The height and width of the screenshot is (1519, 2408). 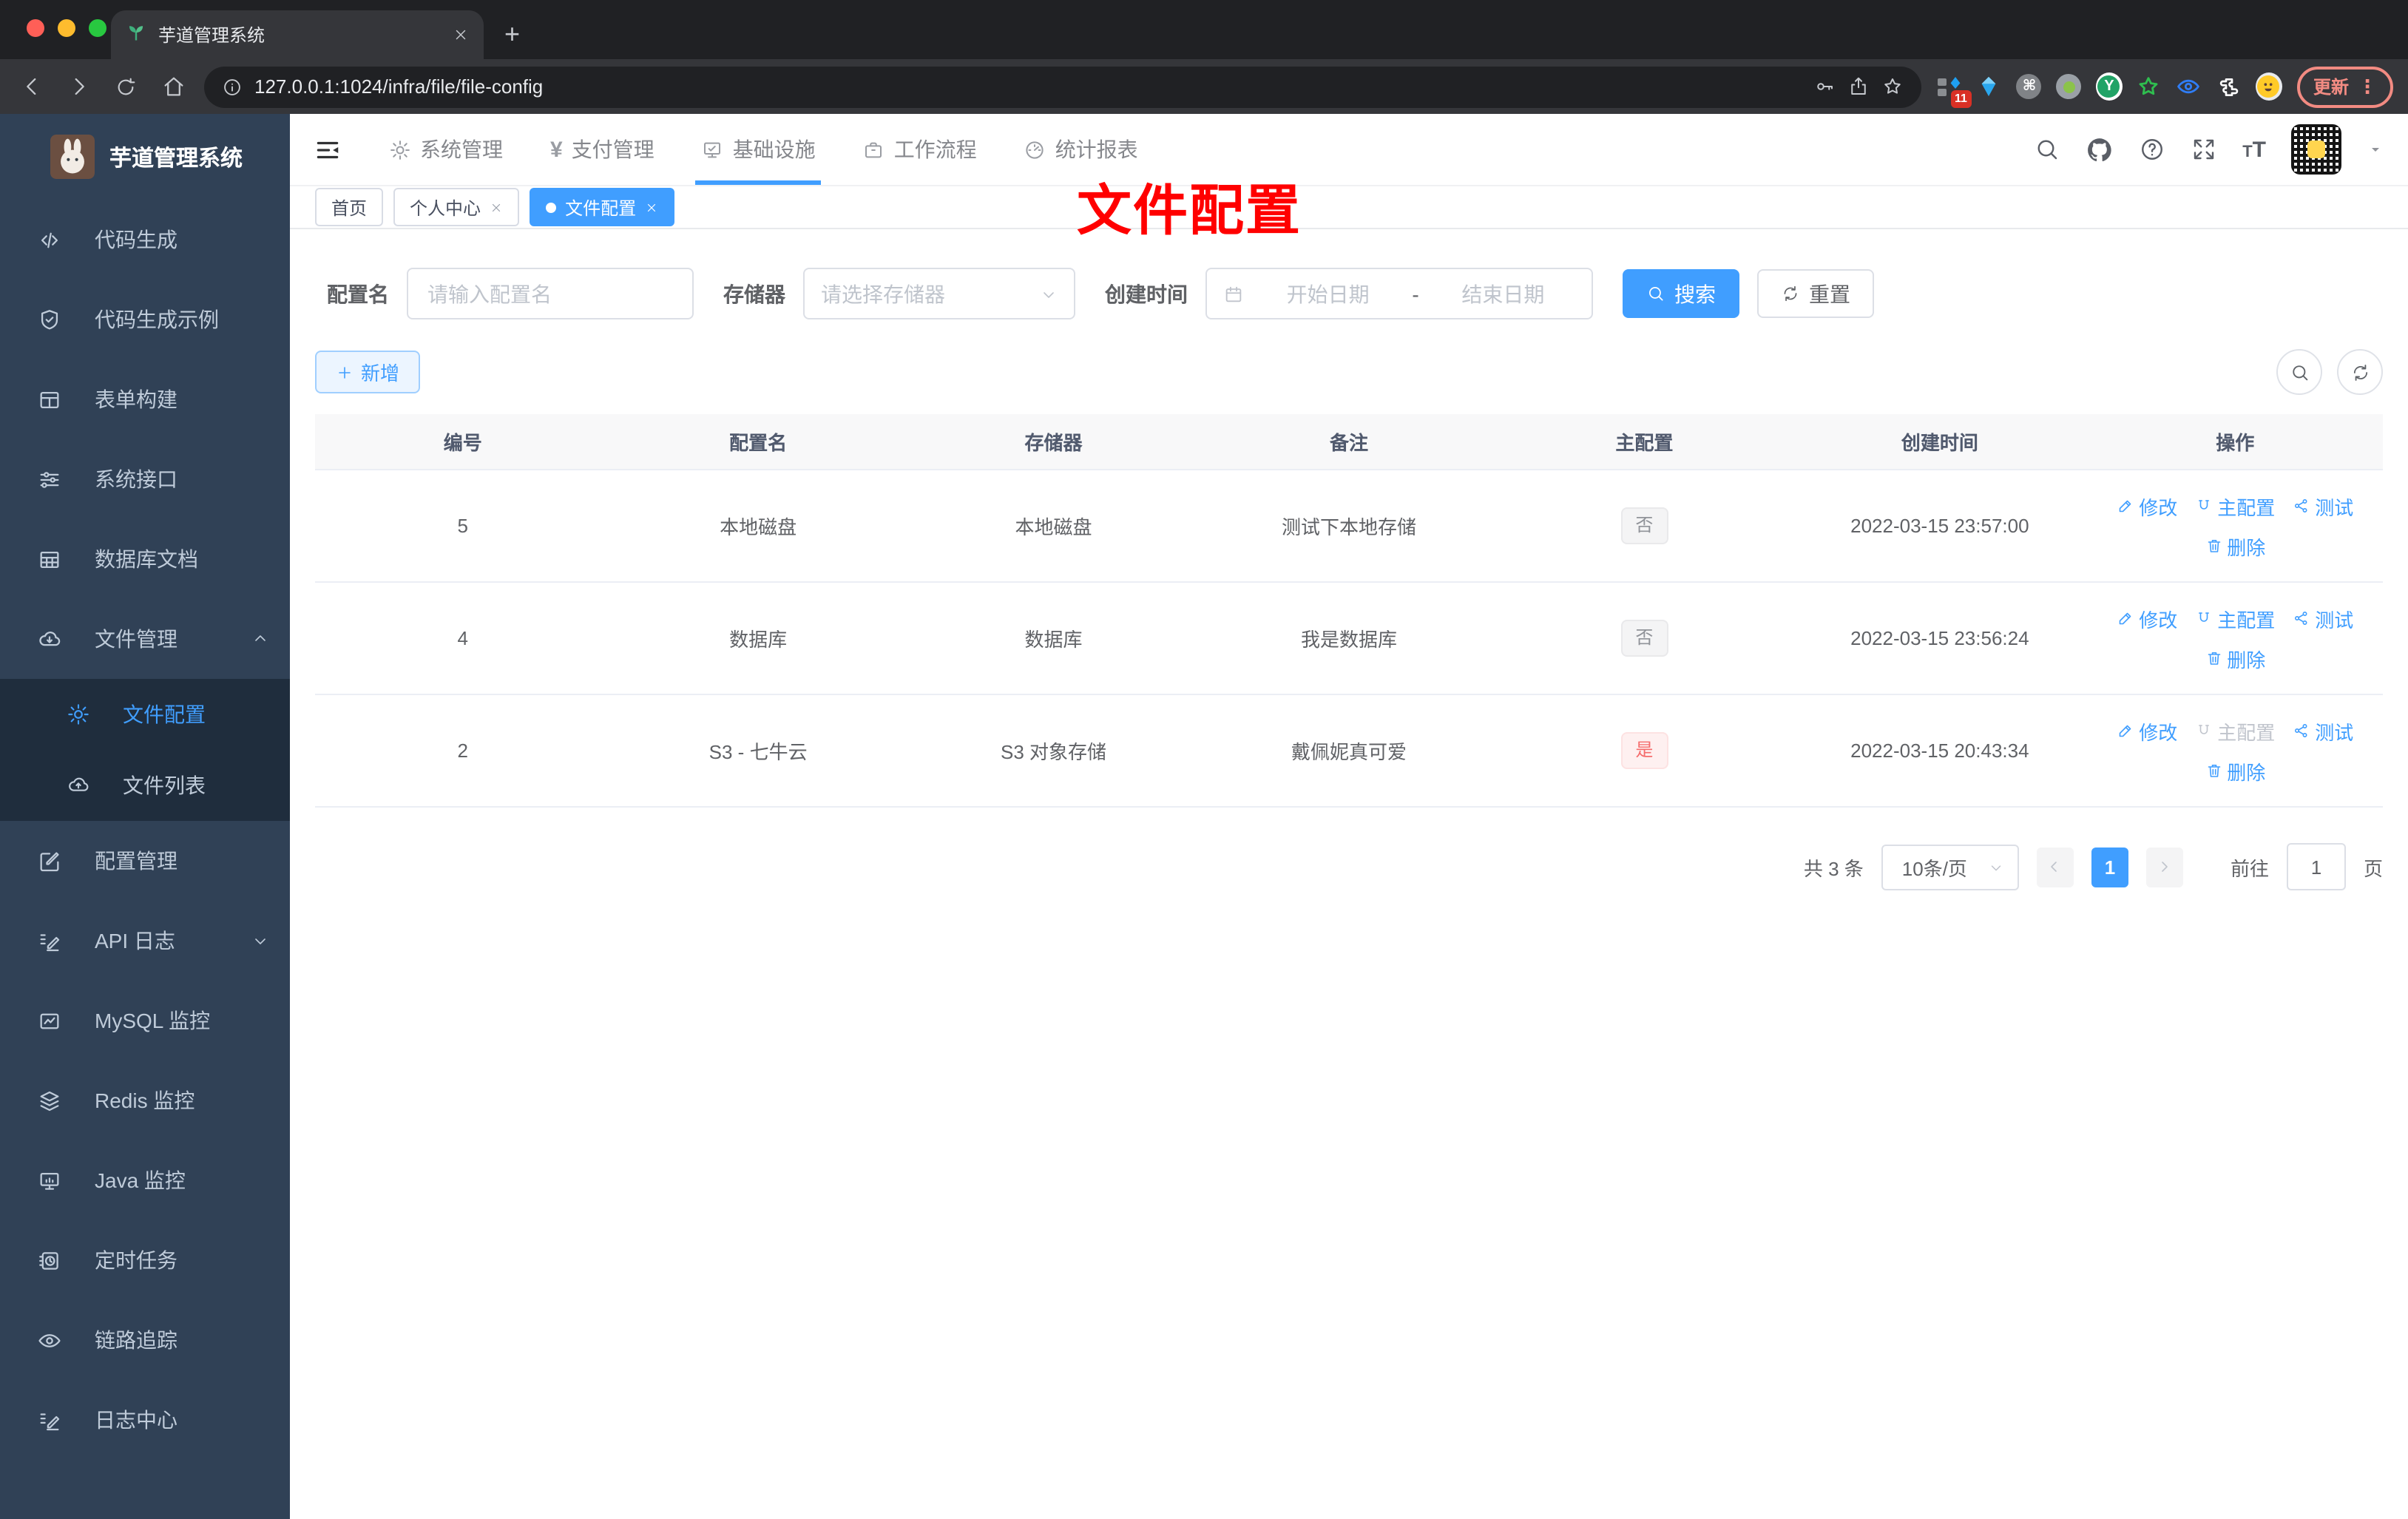 What do you see at coordinates (2189, 86) in the screenshot?
I see `extension-eye-icon` at bounding box center [2189, 86].